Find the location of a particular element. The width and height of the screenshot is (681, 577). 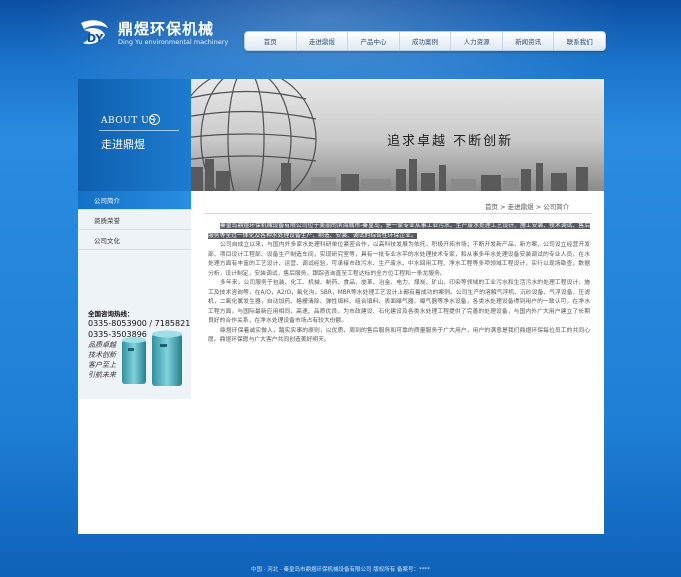

hotline-title: 全国咨询热线： is located at coordinates (111, 314).